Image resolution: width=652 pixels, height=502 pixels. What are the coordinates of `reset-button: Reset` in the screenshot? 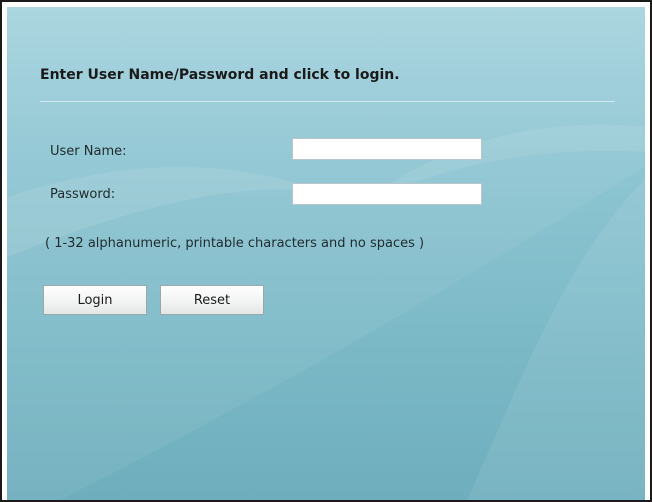 It's located at (212, 300).